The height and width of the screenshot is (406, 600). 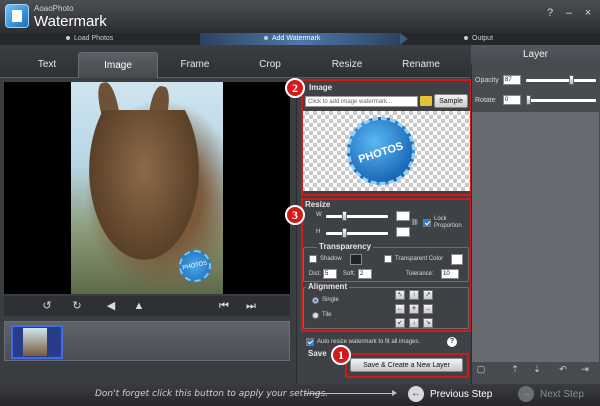 What do you see at coordinates (310, 342) in the screenshot?
I see `auto-resize-checkbox` at bounding box center [310, 342].